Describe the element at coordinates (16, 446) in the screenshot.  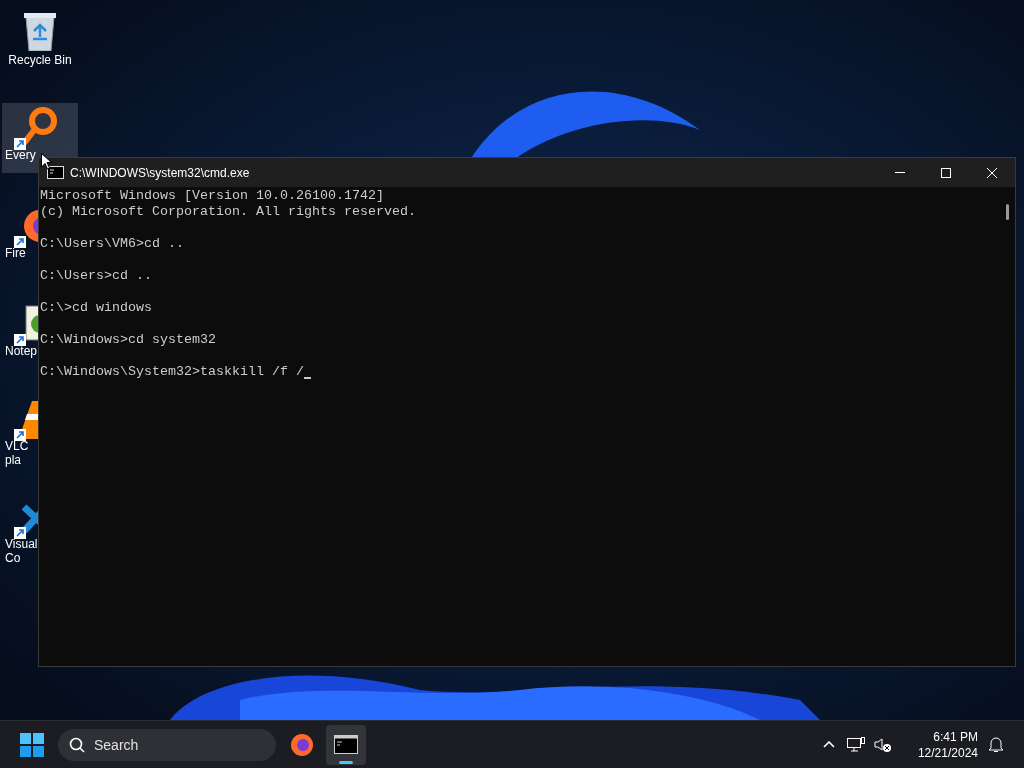
I see `icon-label: VLC` at that location.